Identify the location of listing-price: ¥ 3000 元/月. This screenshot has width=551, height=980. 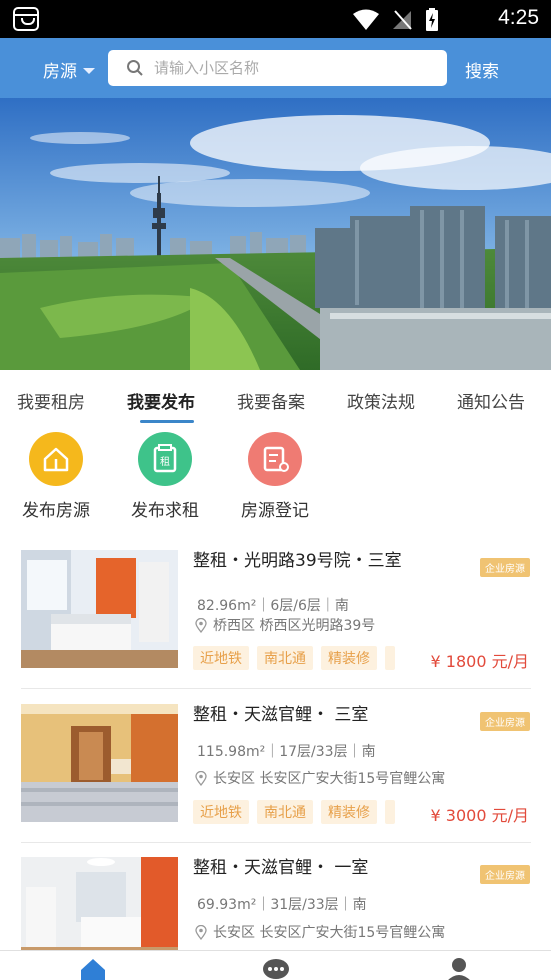
(480, 814).